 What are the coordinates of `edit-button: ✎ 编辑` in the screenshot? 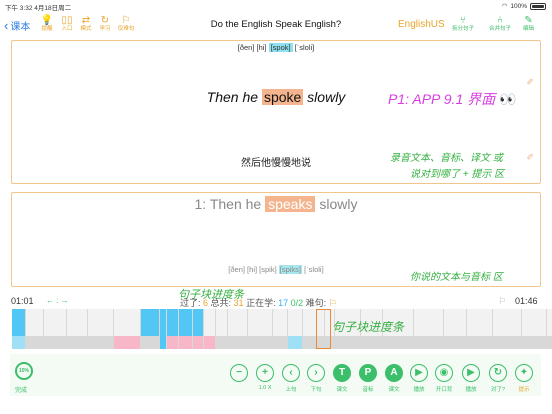 It's located at (528, 24).